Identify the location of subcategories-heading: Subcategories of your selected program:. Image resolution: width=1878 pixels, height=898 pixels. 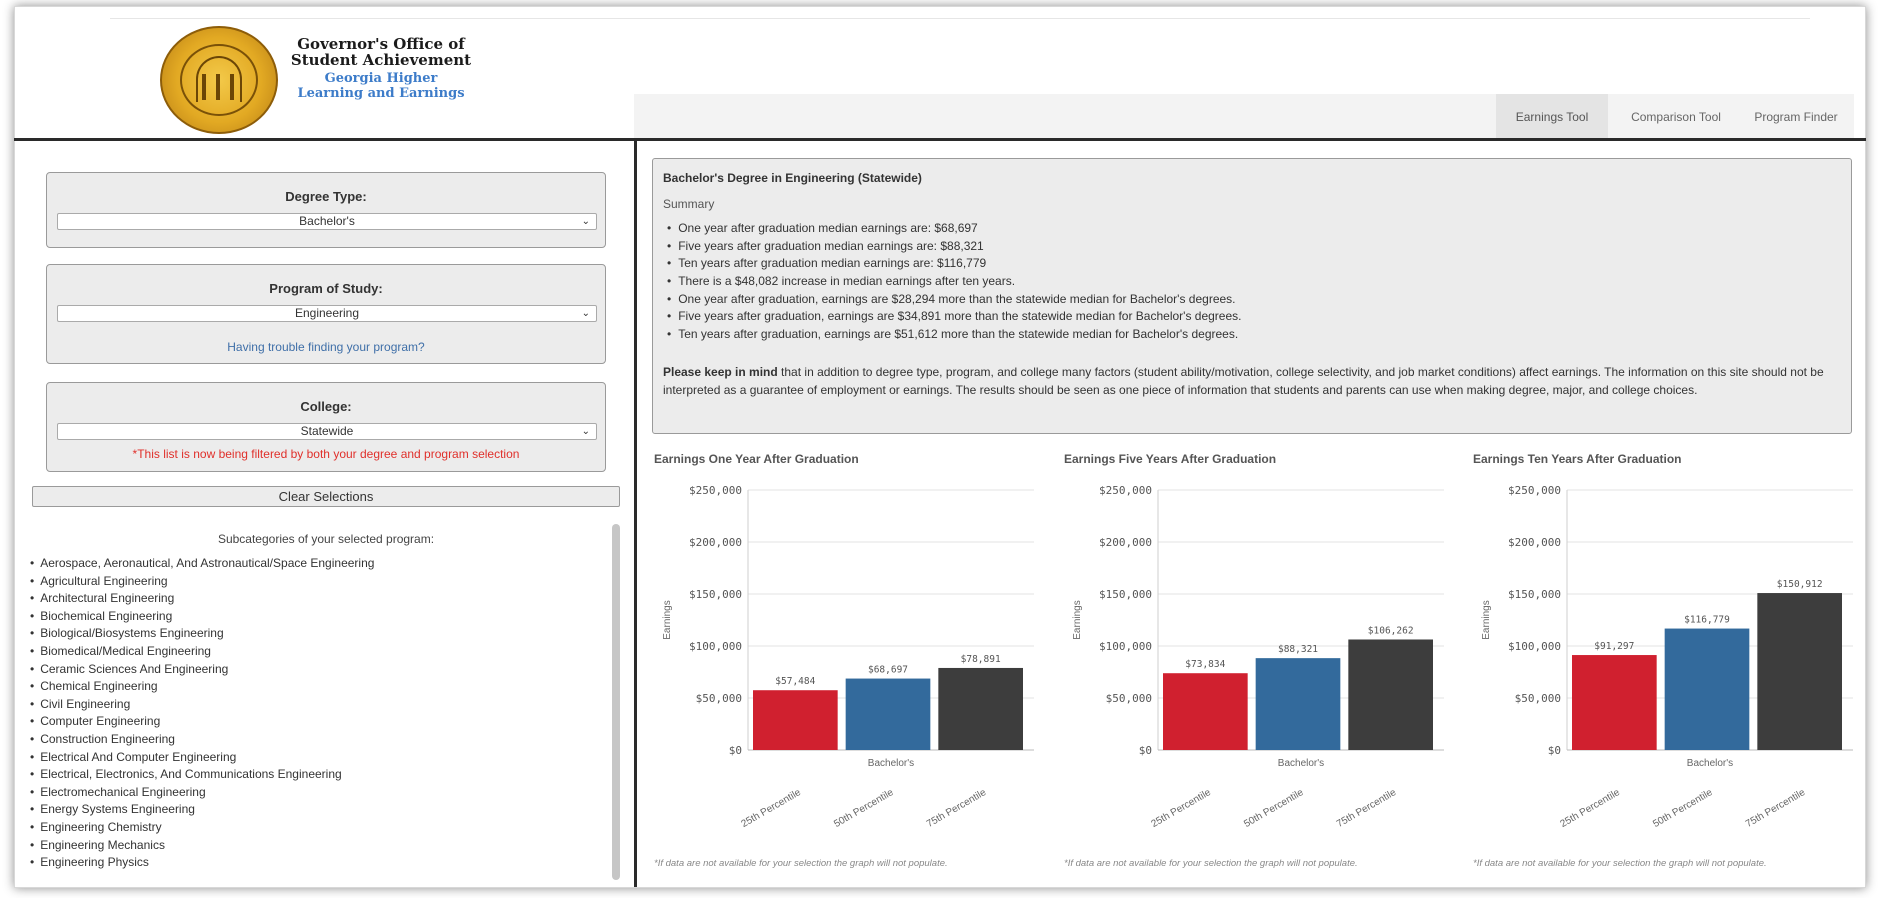
(326, 539).